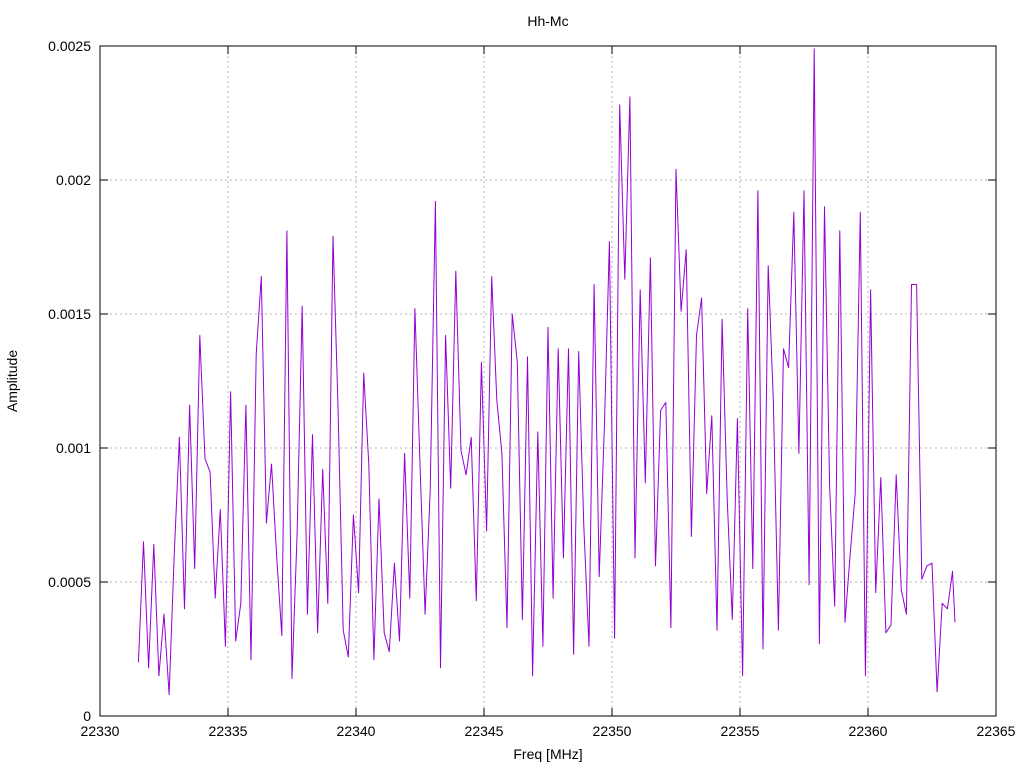 The image size is (1024, 768). What do you see at coordinates (87, 716) in the screenshot?
I see `y-tick-label: 0` at bounding box center [87, 716].